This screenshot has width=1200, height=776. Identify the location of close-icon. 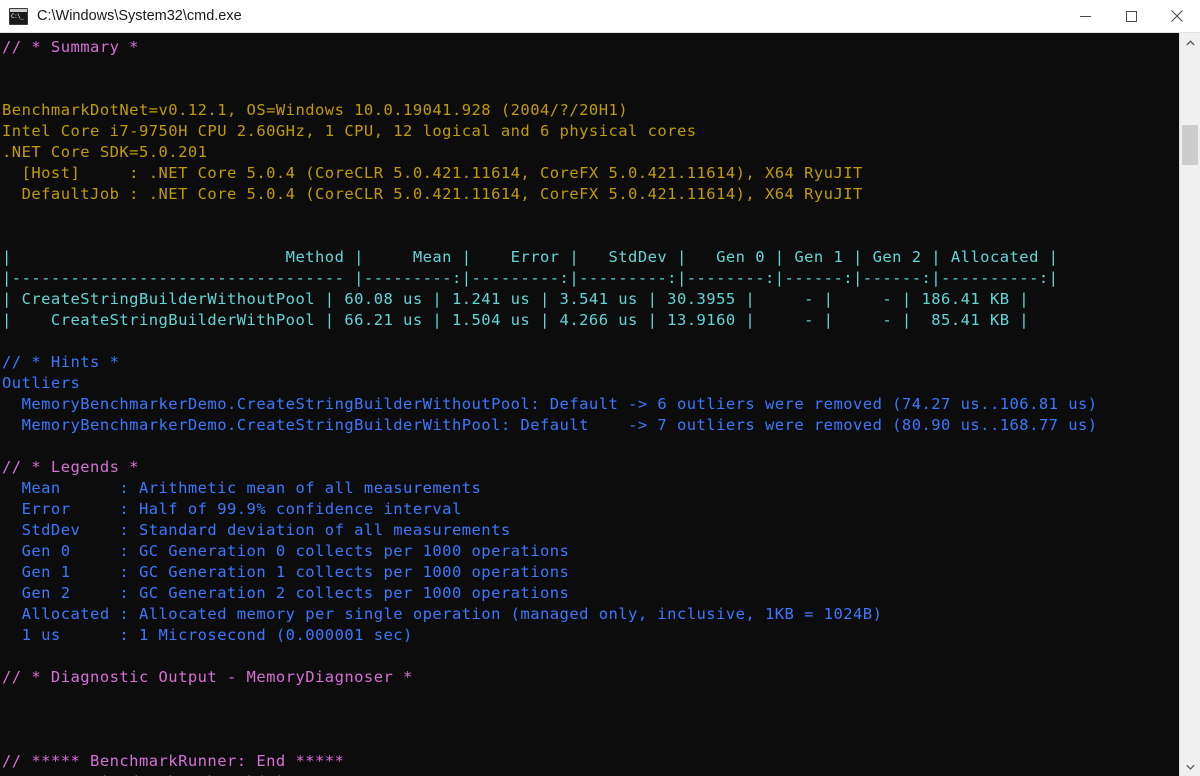
(1177, 16).